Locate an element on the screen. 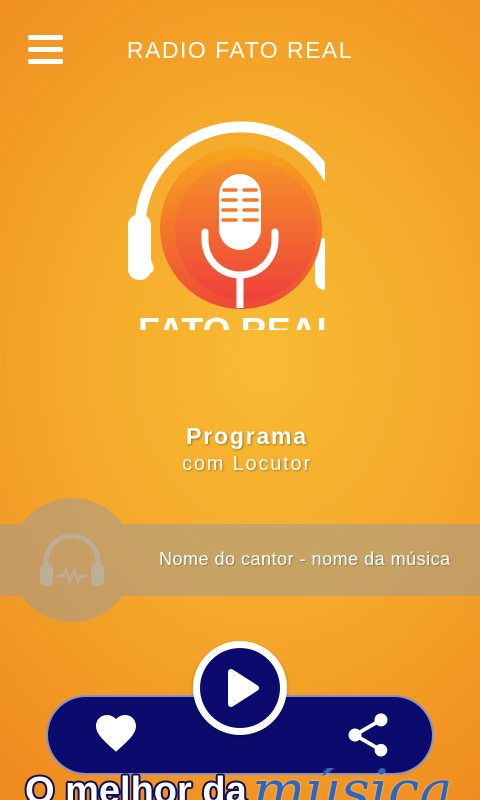  share-button is located at coordinates (368, 735).